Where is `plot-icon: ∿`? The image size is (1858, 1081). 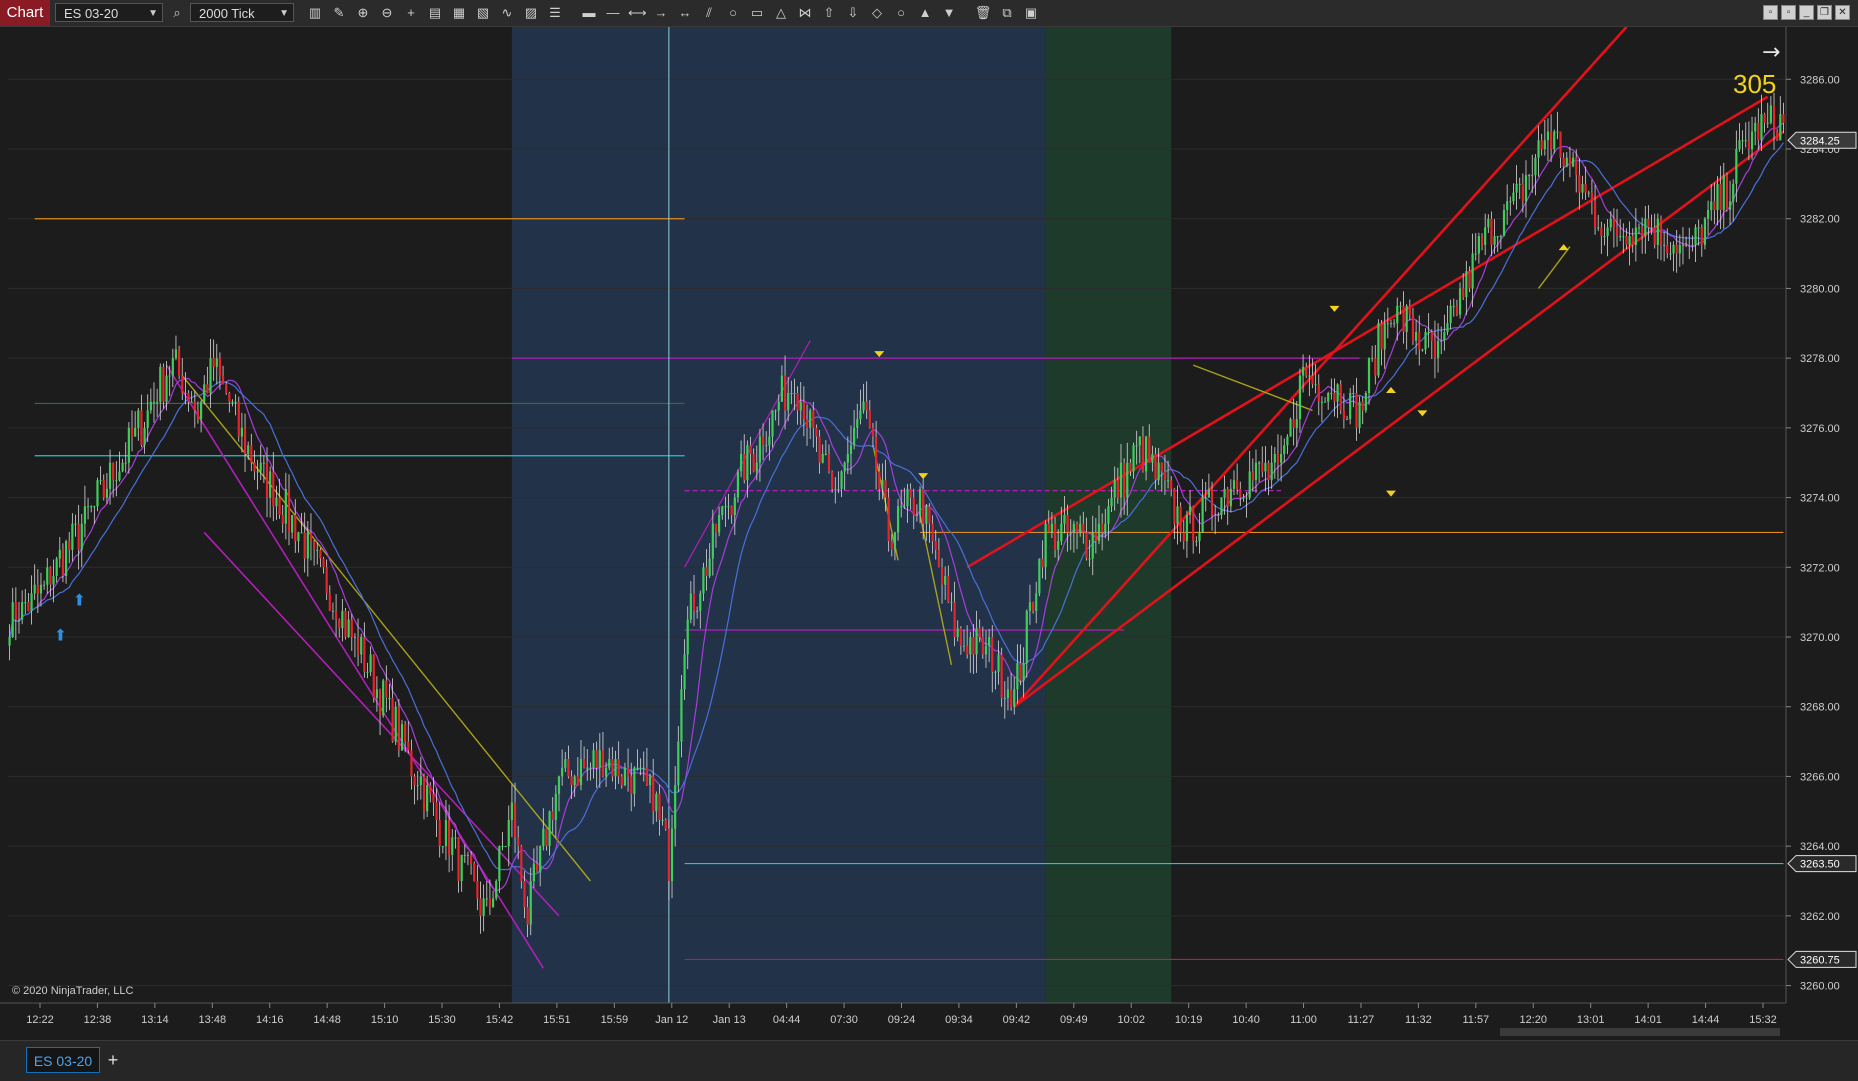 plot-icon: ∿ is located at coordinates (507, 13).